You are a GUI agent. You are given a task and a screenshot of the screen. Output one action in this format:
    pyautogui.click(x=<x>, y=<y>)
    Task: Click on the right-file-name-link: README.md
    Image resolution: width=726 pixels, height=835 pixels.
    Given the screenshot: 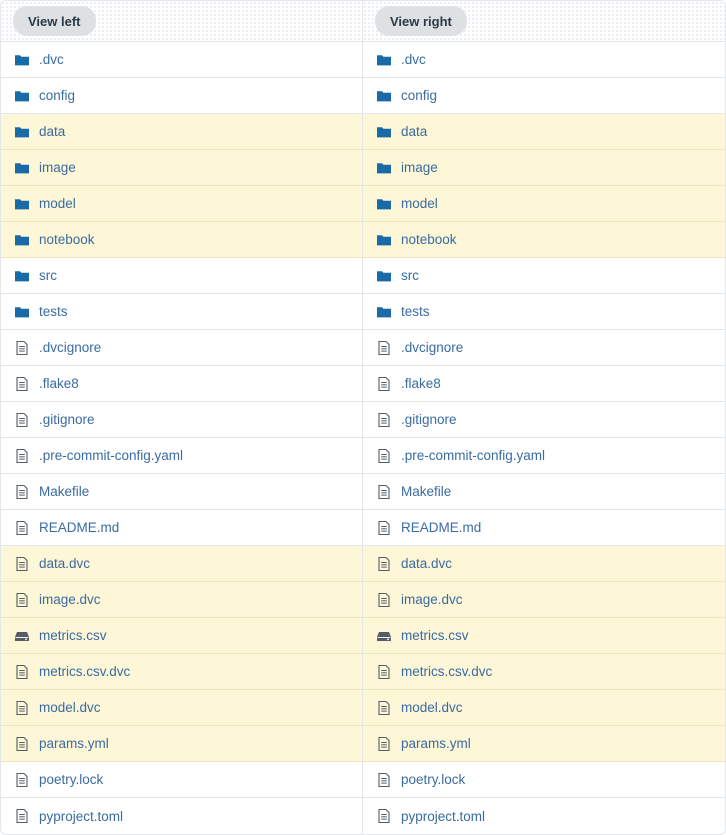 What is the action you would take?
    pyautogui.click(x=441, y=527)
    